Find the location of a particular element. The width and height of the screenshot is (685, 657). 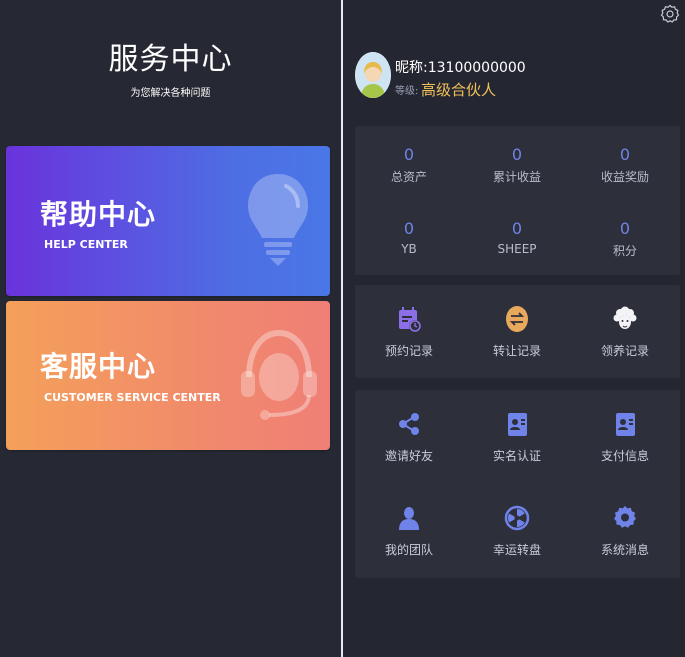

item-label: 系统消息 is located at coordinates (624, 550).